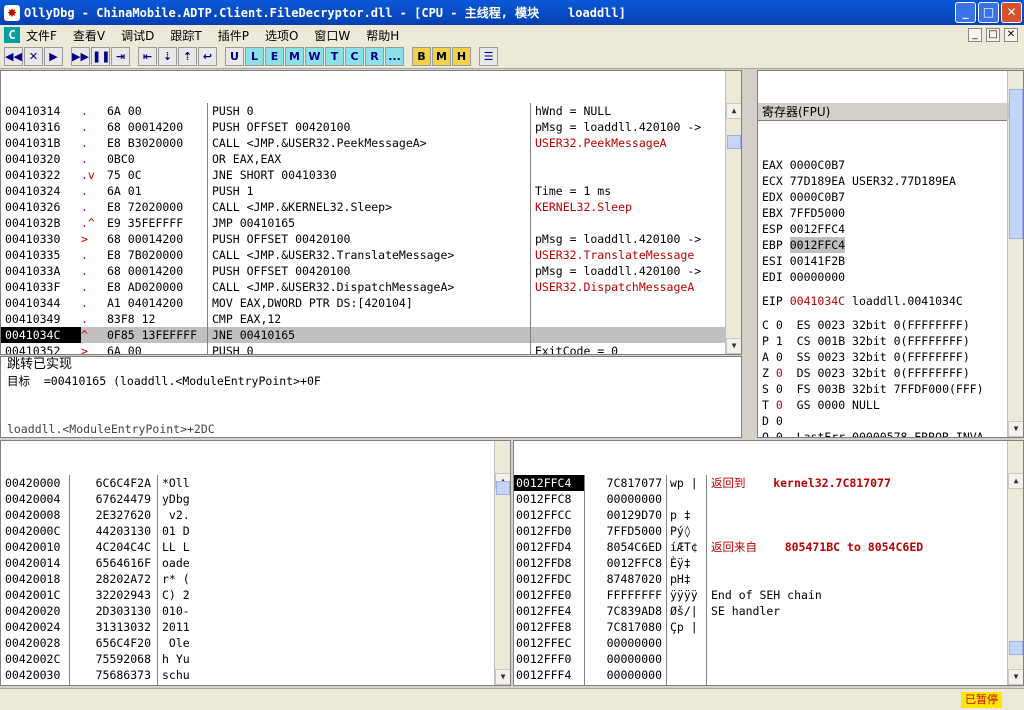  I want to click on dump-scrollbar: ▲ ▼, so click(502, 563).